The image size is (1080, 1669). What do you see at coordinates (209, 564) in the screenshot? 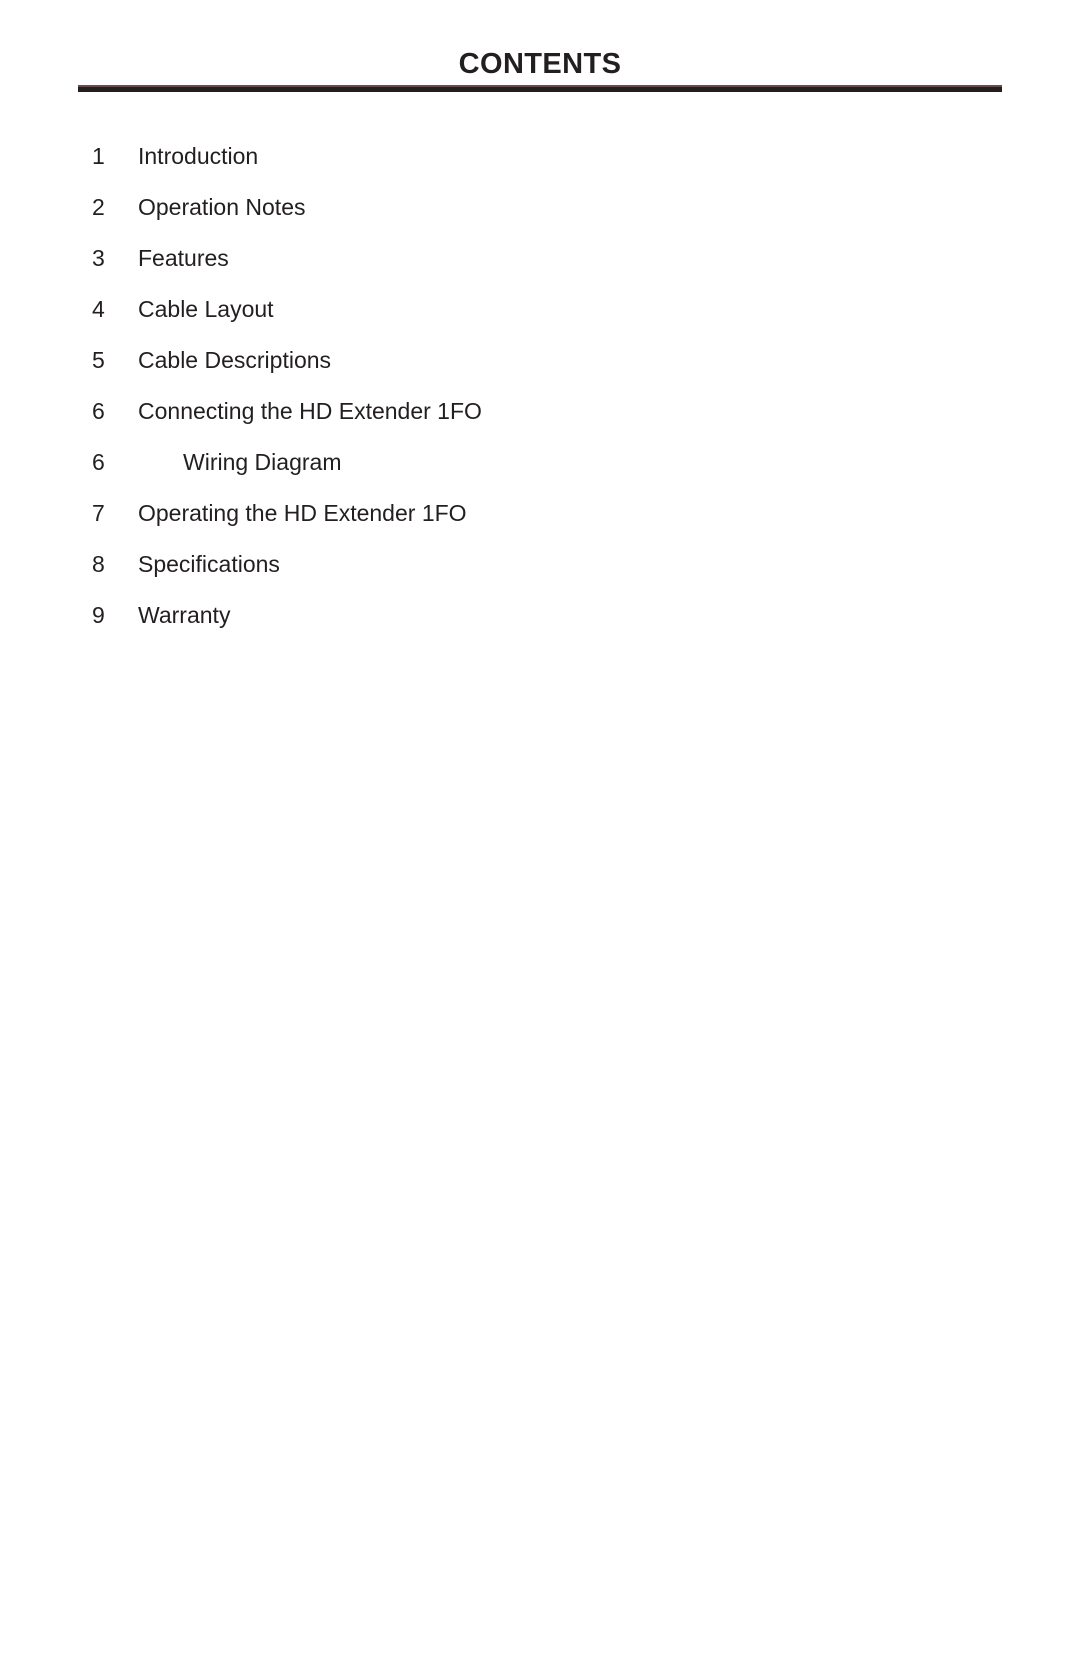
I see `toc-entry-label: Specifications` at bounding box center [209, 564].